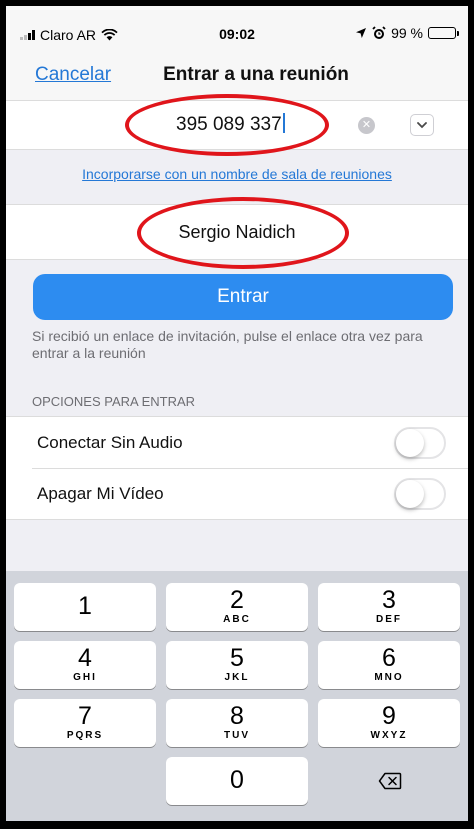 This screenshot has width=474, height=829. I want to click on options-section-header: OPCIONES PARA ENTRAR, so click(114, 401).